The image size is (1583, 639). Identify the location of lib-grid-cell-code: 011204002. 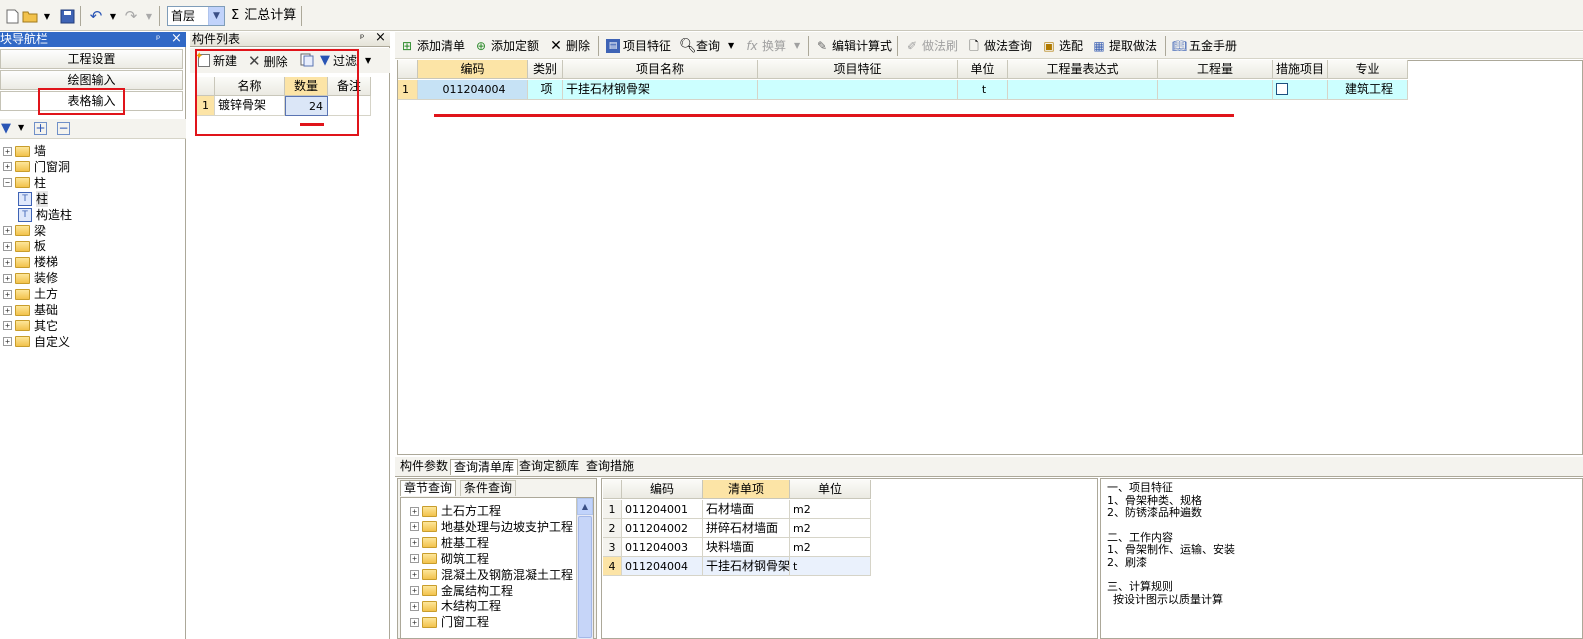
(662, 528).